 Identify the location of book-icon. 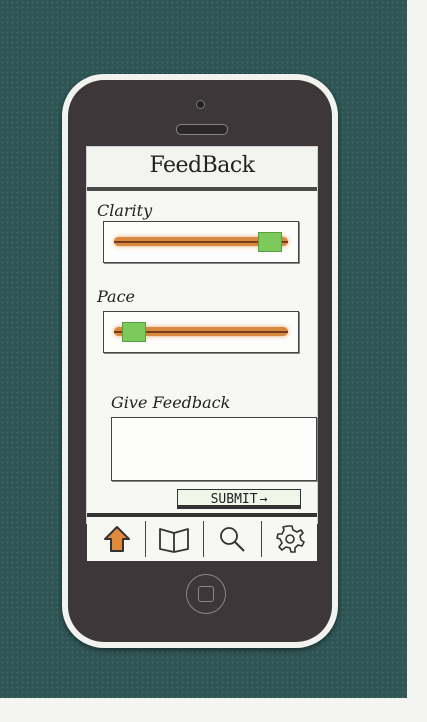
(174, 540).